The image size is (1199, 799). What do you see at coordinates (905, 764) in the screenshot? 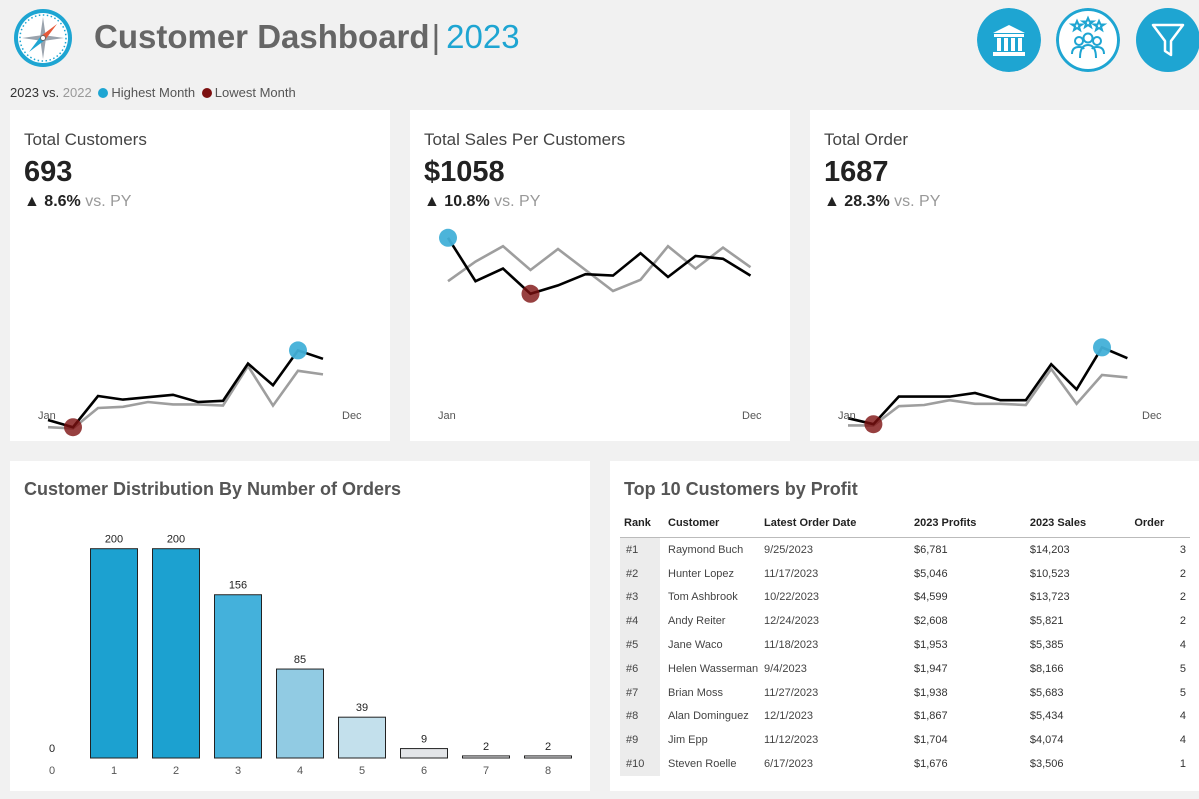
I see `table-row: #10 Steven Roelle 6/17/2023 $1,676 $3,506 1` at bounding box center [905, 764].